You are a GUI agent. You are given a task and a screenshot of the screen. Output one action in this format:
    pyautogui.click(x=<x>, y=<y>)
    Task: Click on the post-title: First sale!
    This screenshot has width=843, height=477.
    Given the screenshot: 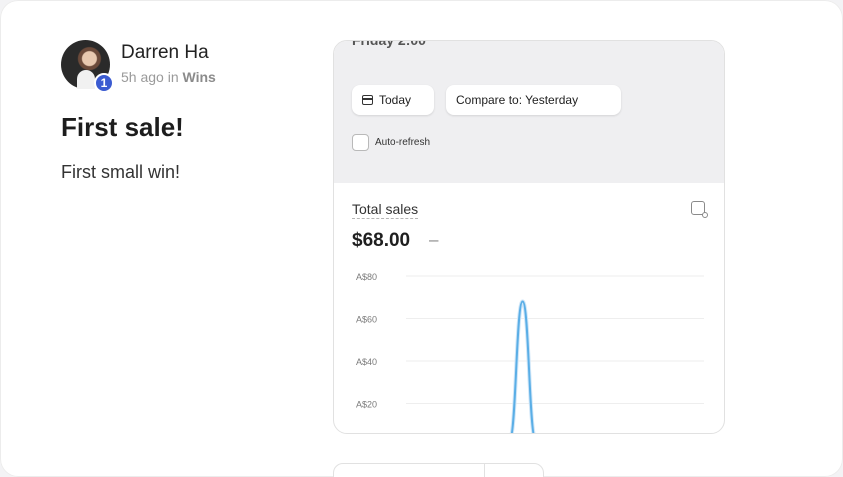 What is the action you would take?
    pyautogui.click(x=122, y=127)
    